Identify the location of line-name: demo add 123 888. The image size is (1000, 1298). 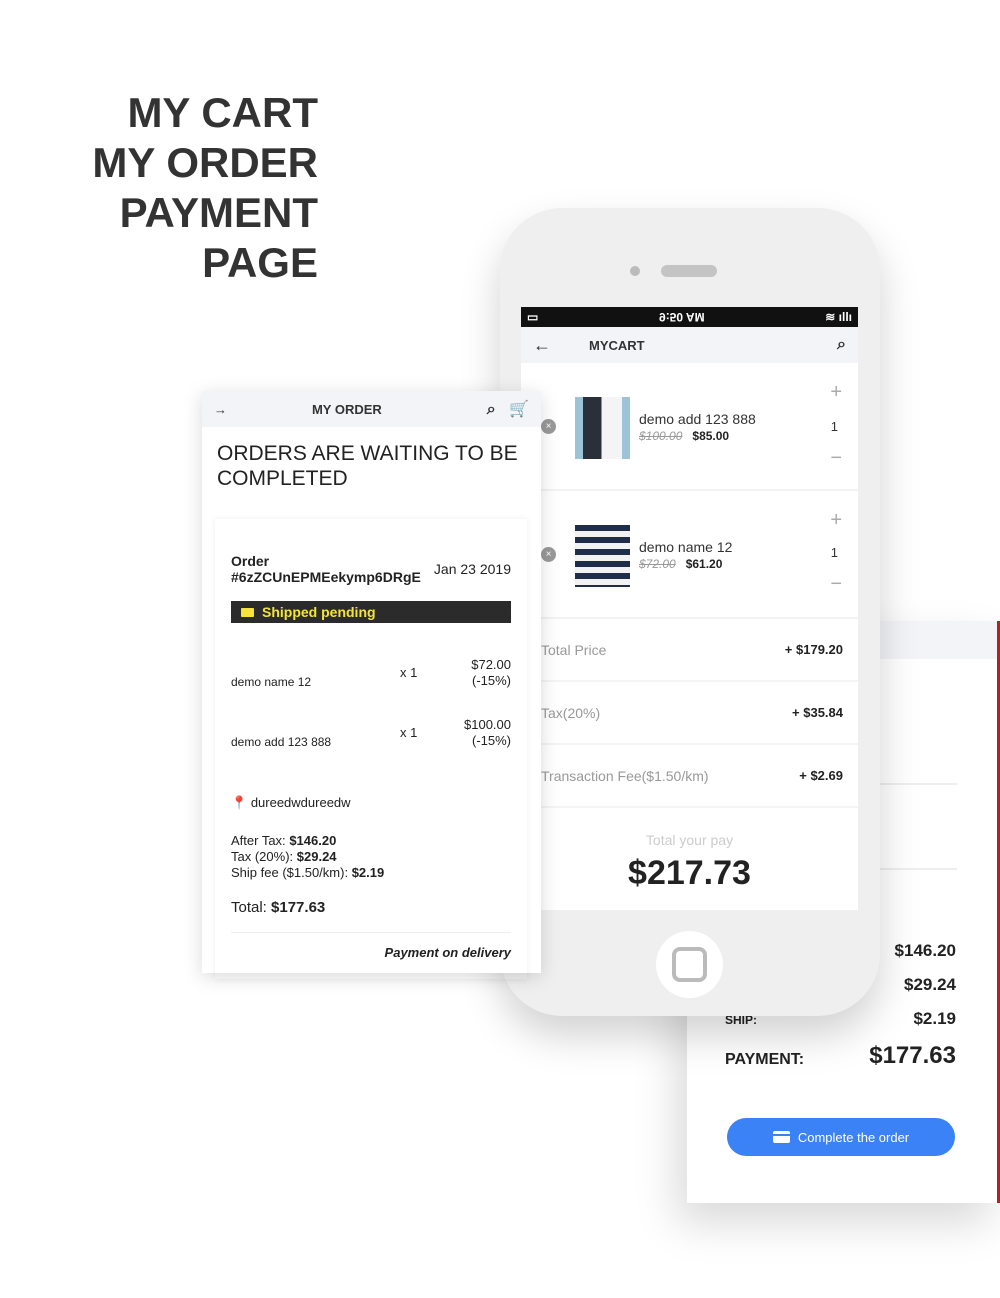
(281, 742).